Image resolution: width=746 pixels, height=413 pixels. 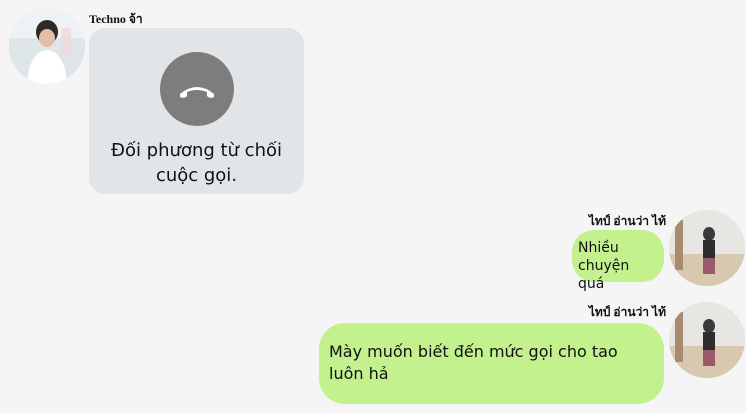 I want to click on message-bubble: Nhiều chuyện quá, so click(x=618, y=261).